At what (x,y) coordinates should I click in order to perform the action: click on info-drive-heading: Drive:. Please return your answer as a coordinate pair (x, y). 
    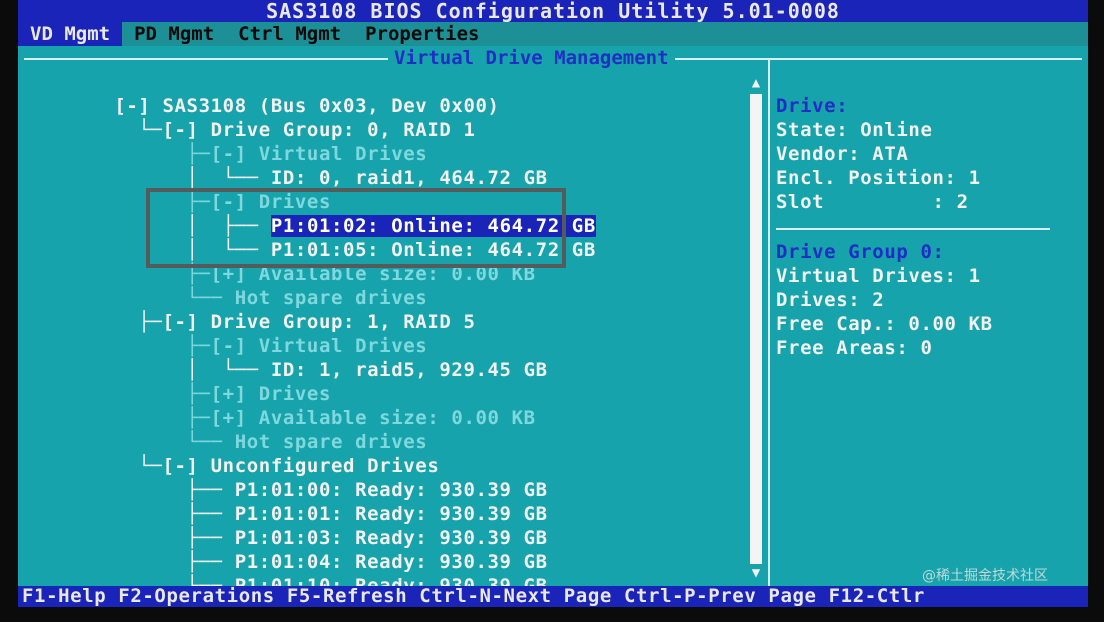
    Looking at the image, I should click on (812, 106).